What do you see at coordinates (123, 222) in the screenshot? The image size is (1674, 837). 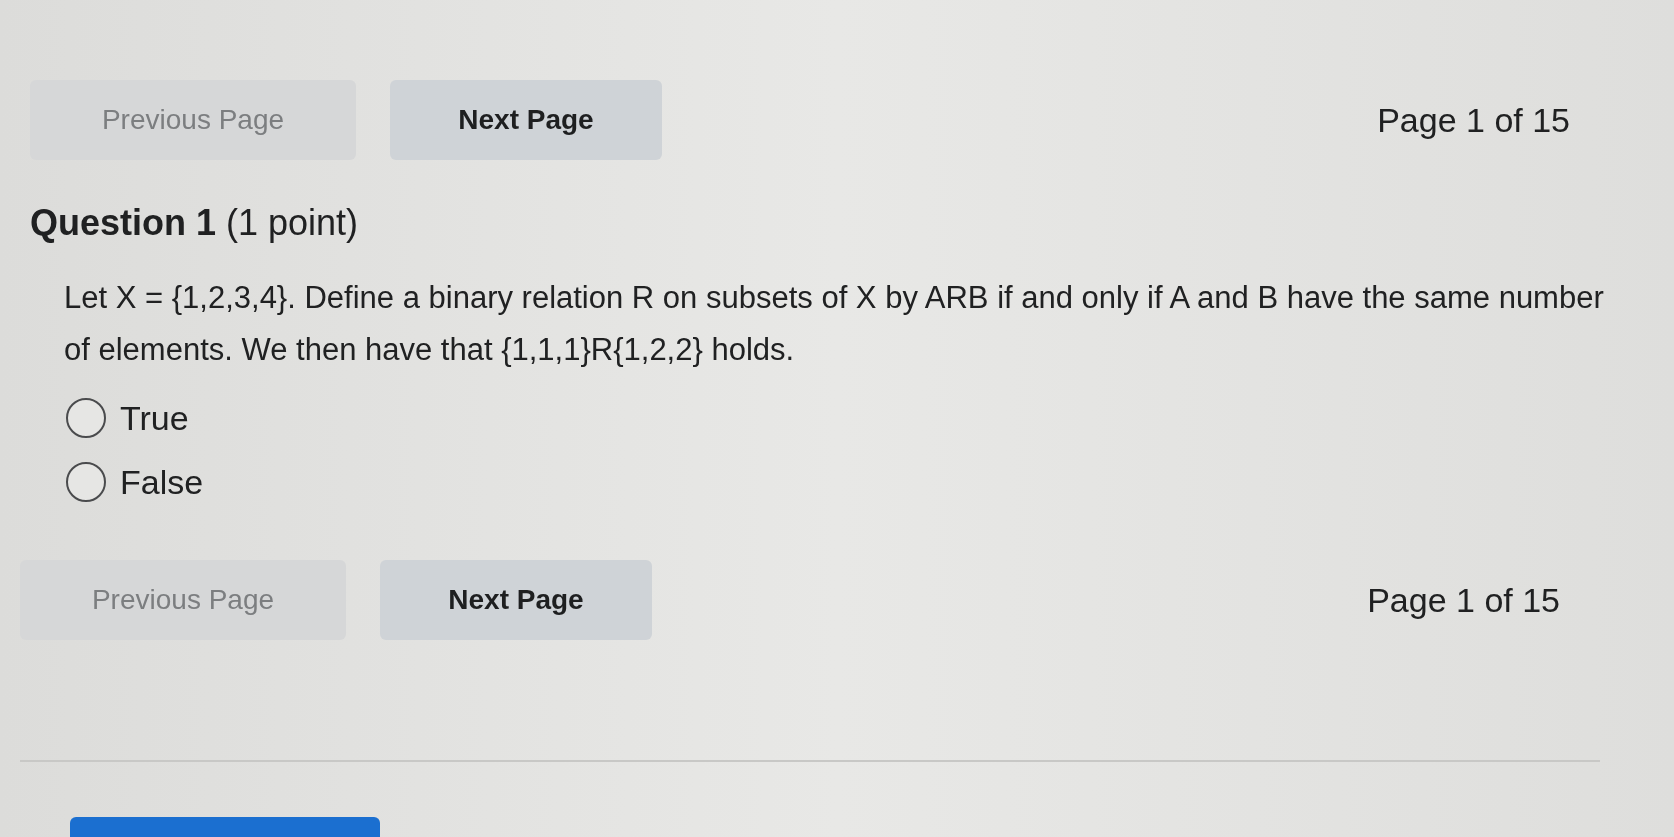 I see `question-title: Question 1` at bounding box center [123, 222].